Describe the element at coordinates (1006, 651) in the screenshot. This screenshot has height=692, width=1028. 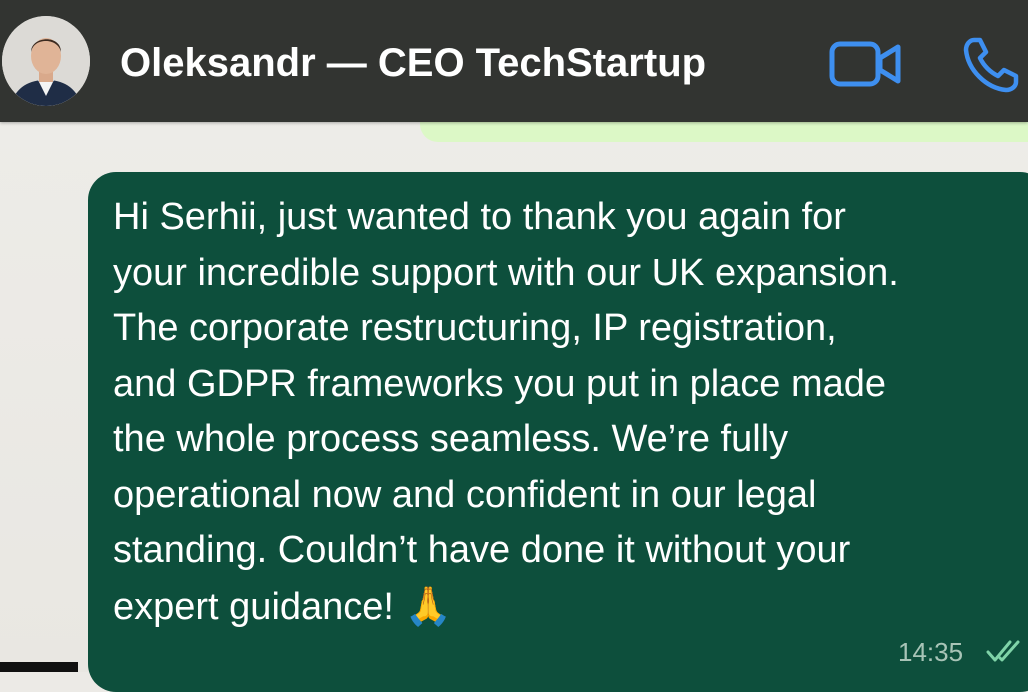
I see `double-check-icon` at that location.